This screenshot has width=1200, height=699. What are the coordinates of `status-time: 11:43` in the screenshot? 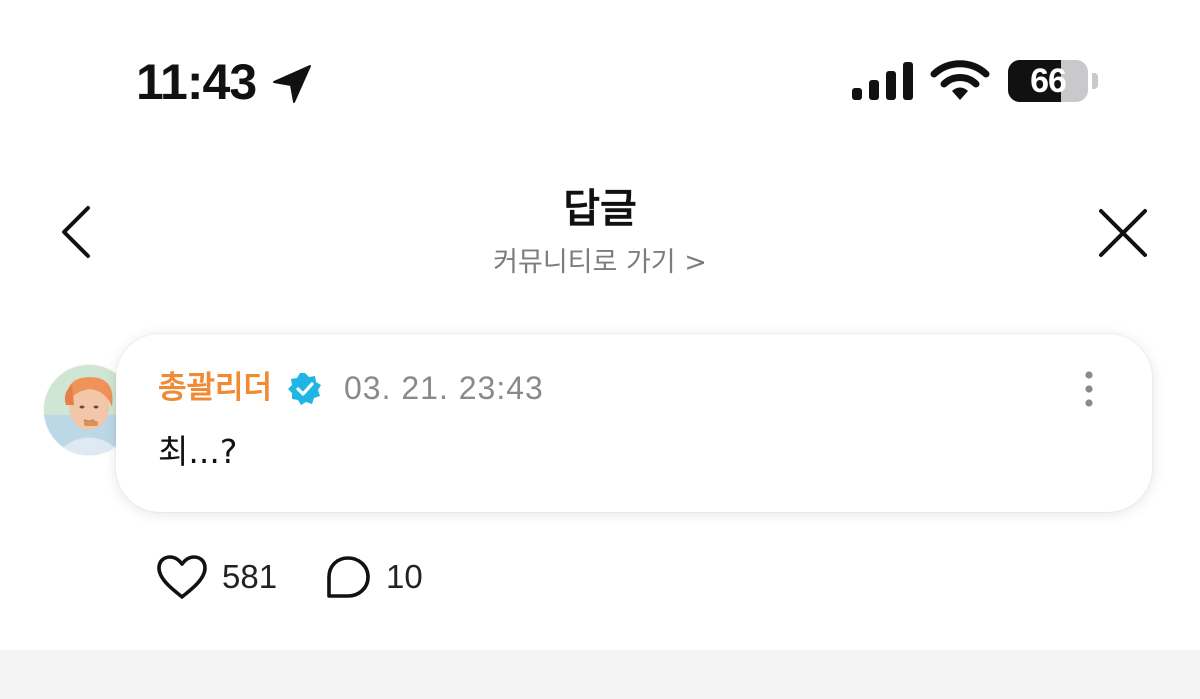 It's located at (196, 82).